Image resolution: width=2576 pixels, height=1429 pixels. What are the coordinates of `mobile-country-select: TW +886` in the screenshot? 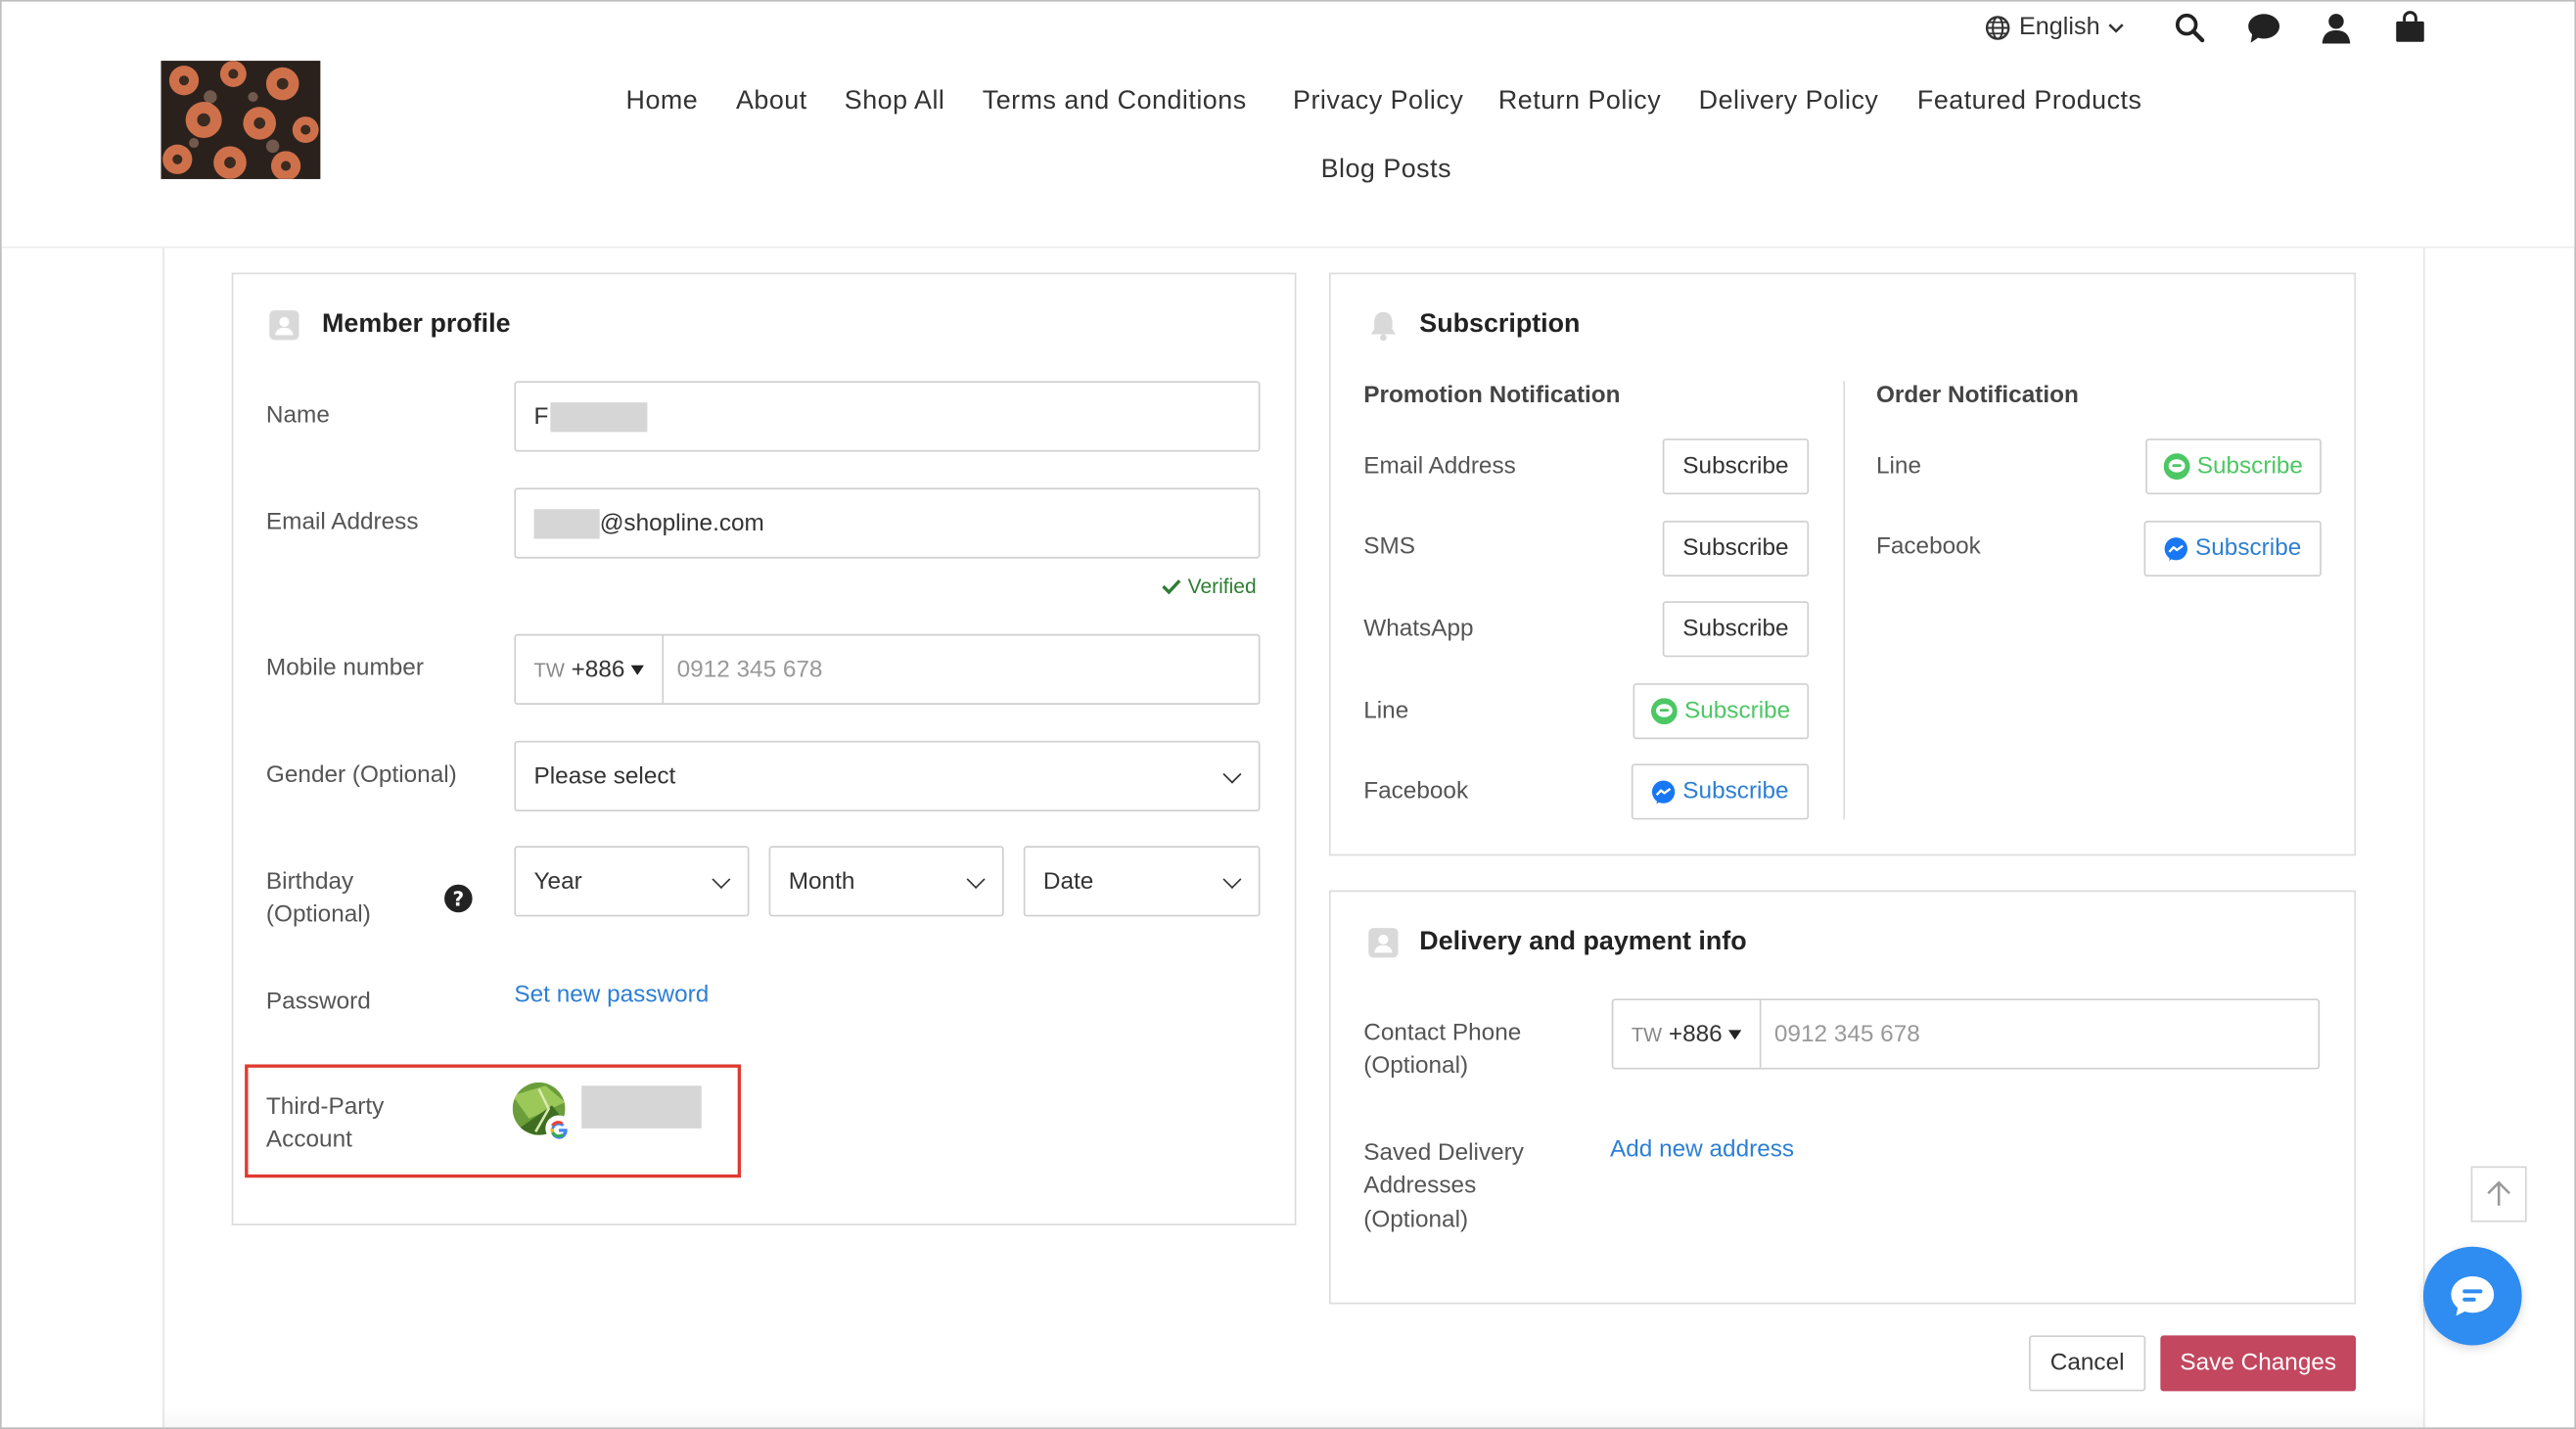 It's located at (591, 669).